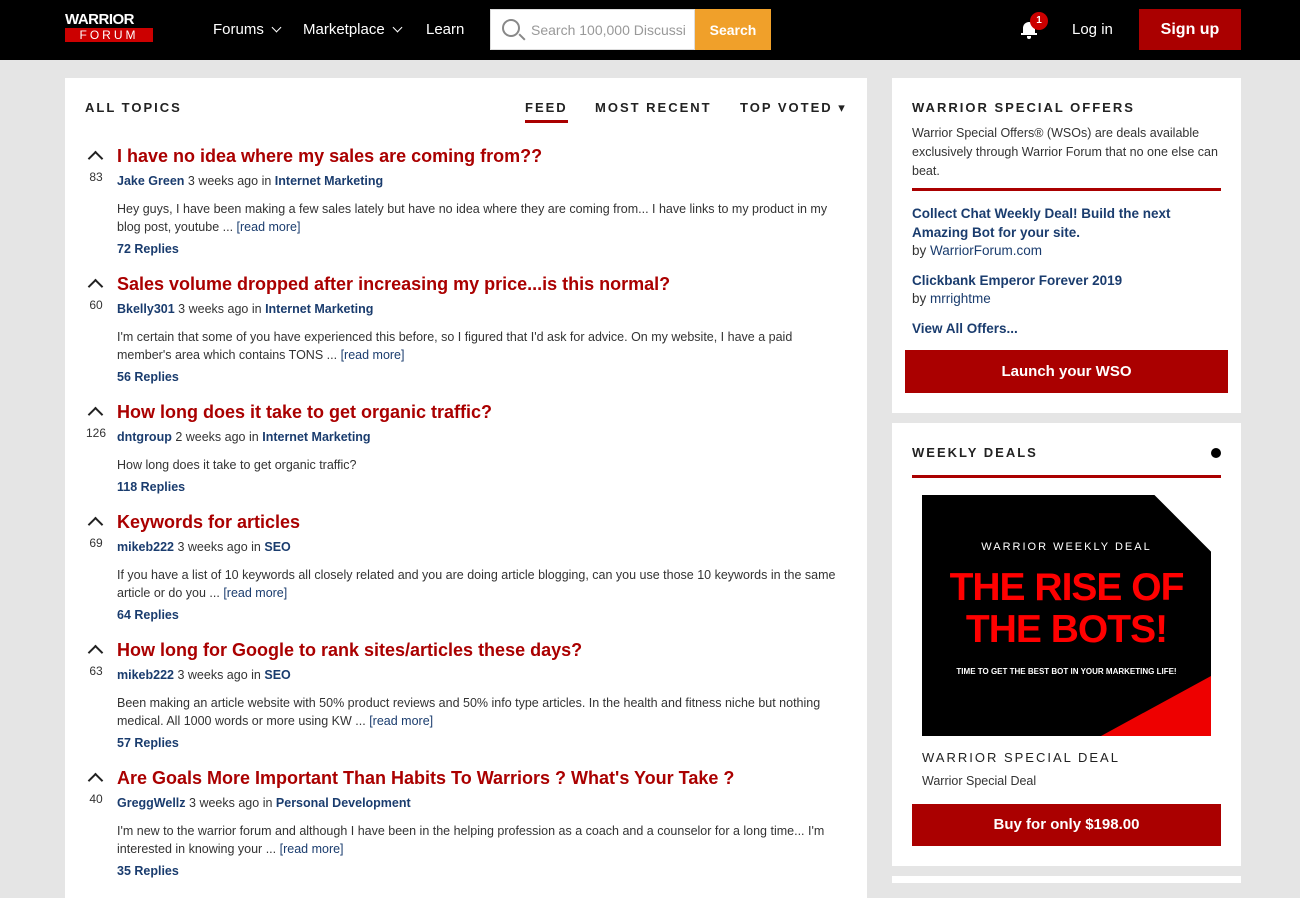 Image resolution: width=1300 pixels, height=898 pixels. Describe the element at coordinates (148, 743) in the screenshot. I see `replies-link: 57 Replies` at that location.